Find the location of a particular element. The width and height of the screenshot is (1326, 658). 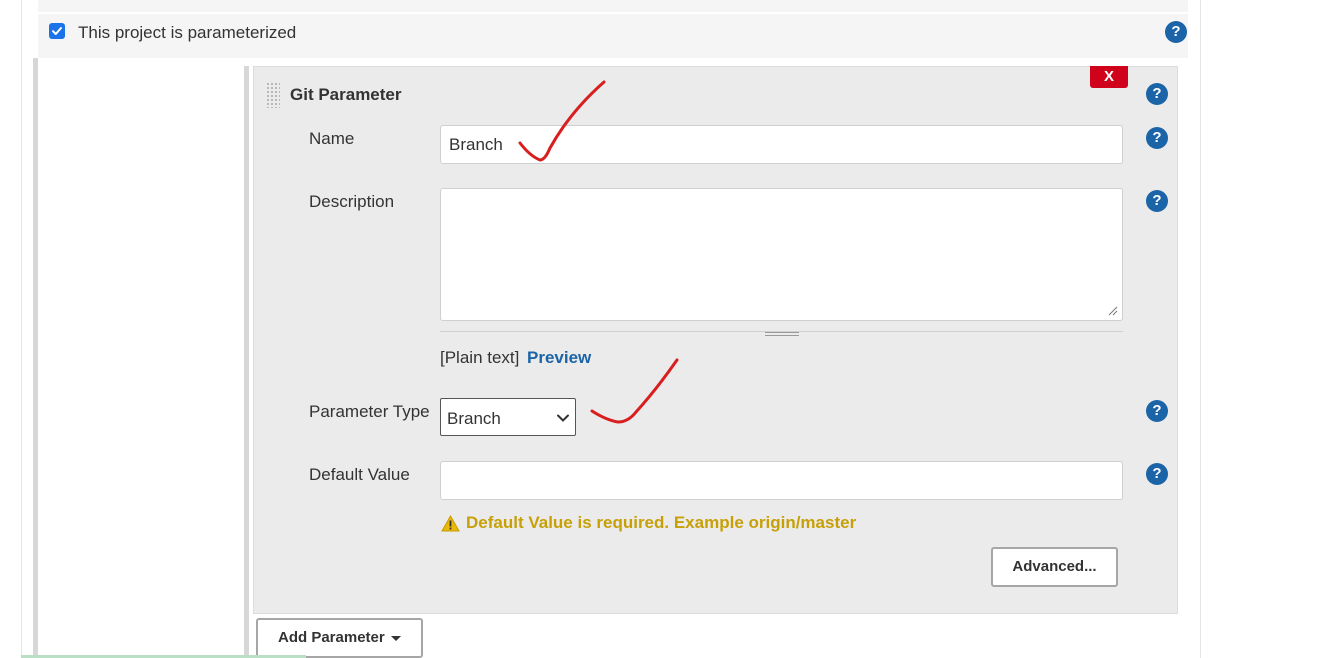

preview-link: Preview is located at coordinates (559, 358).